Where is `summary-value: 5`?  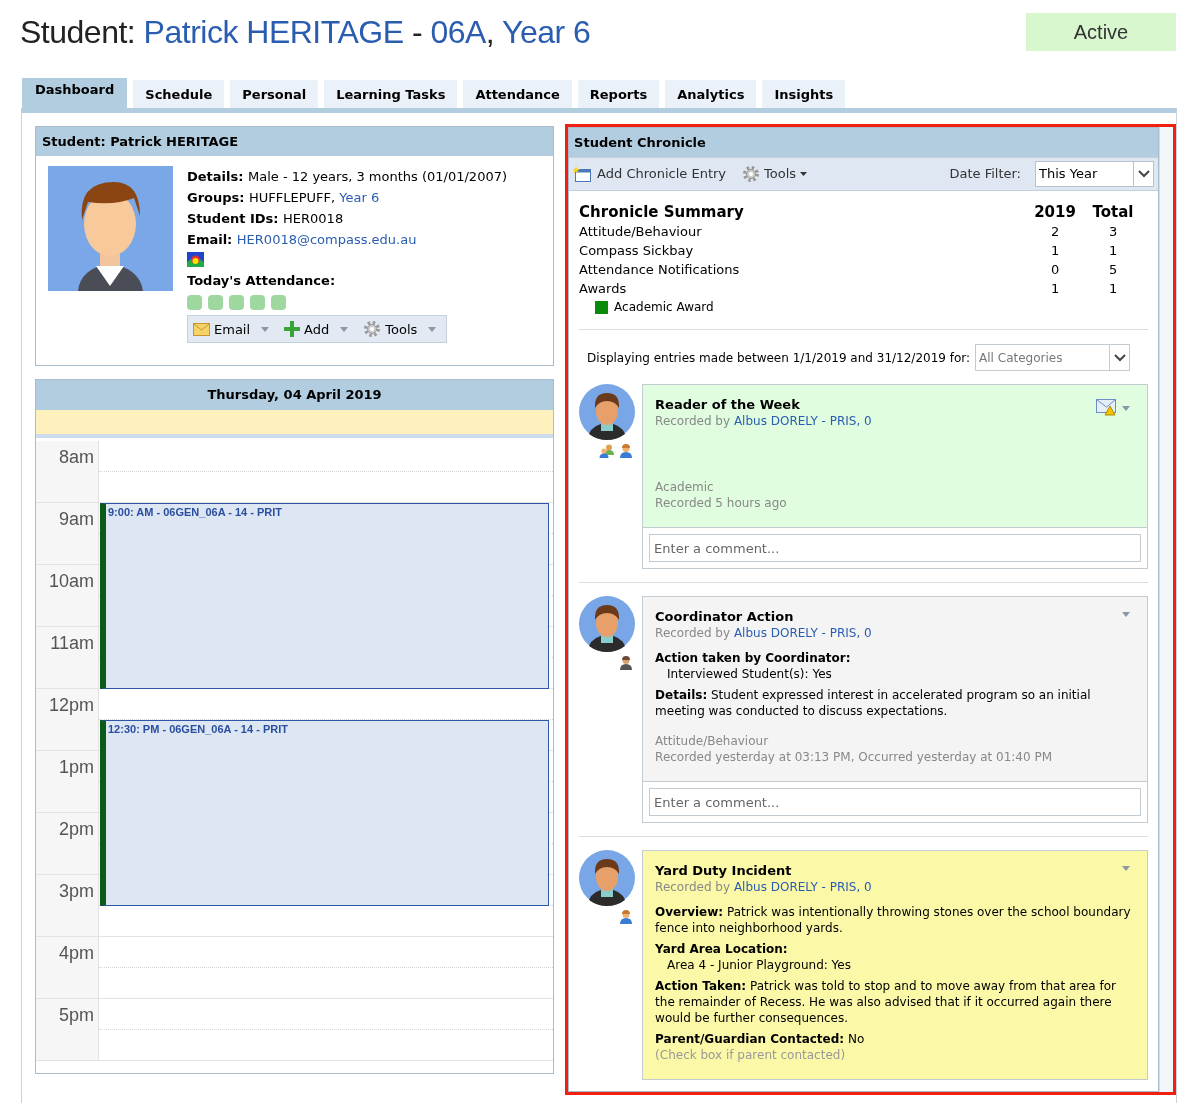
summary-value: 5 is located at coordinates (1113, 270).